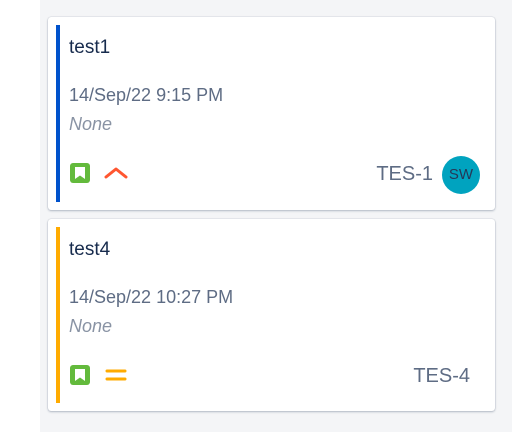 This screenshot has height=432, width=512. What do you see at coordinates (90, 47) in the screenshot?
I see `card-title: test1` at bounding box center [90, 47].